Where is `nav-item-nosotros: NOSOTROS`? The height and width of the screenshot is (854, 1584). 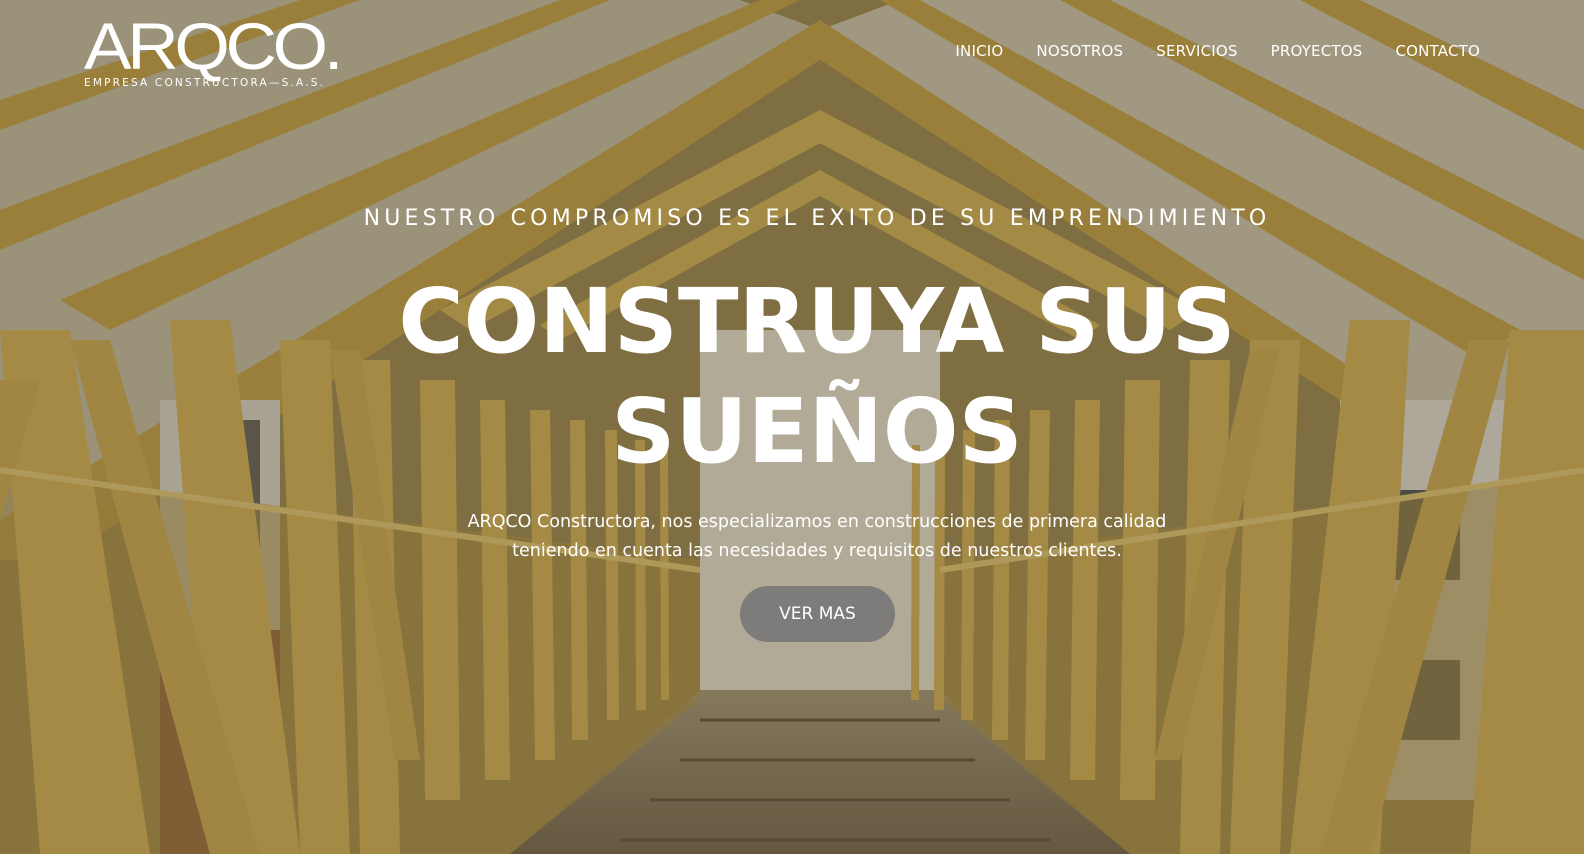 nav-item-nosotros: NOSOTROS is located at coordinates (1079, 51).